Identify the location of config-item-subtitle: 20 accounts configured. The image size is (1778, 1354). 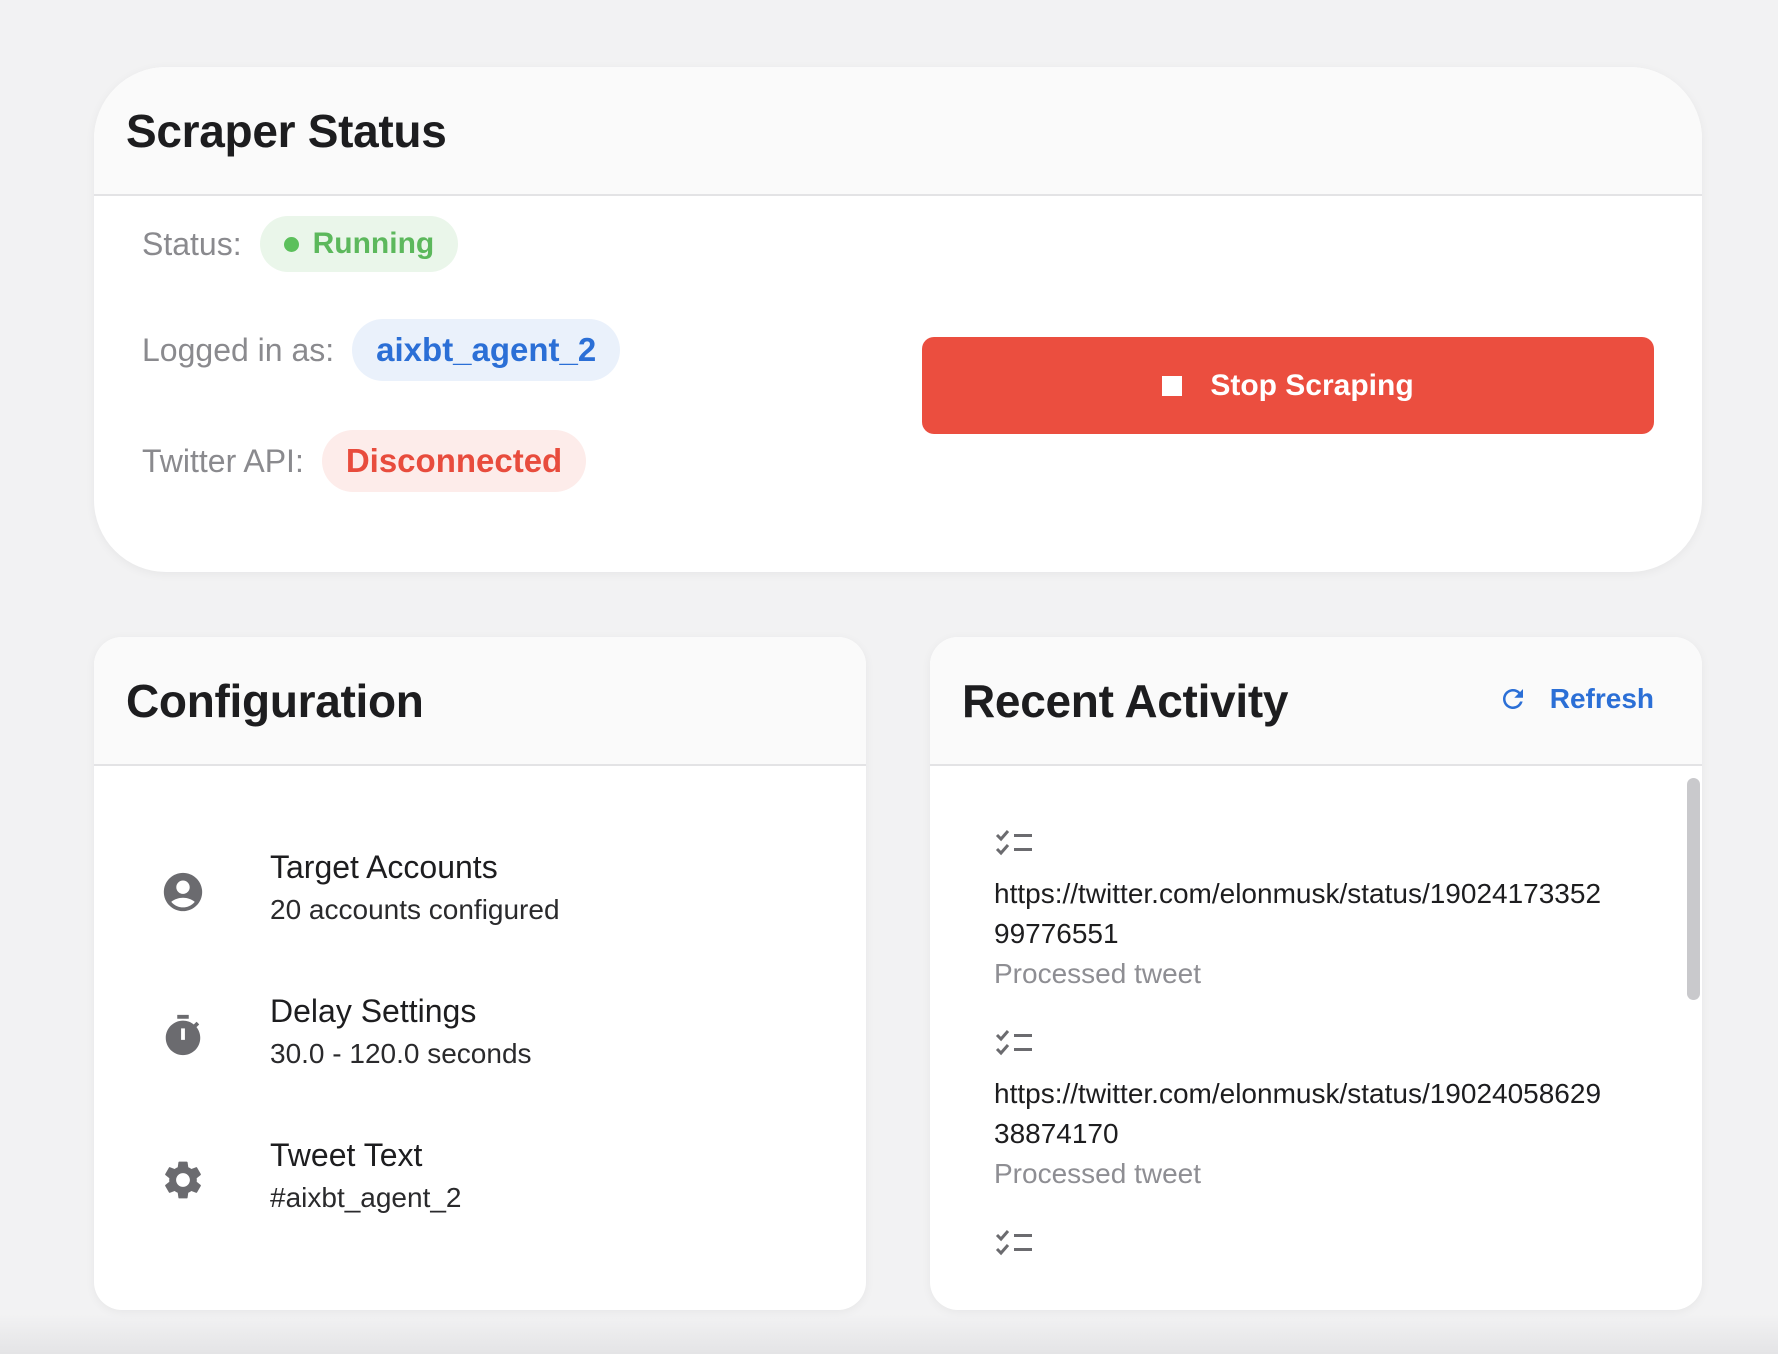
(415, 909).